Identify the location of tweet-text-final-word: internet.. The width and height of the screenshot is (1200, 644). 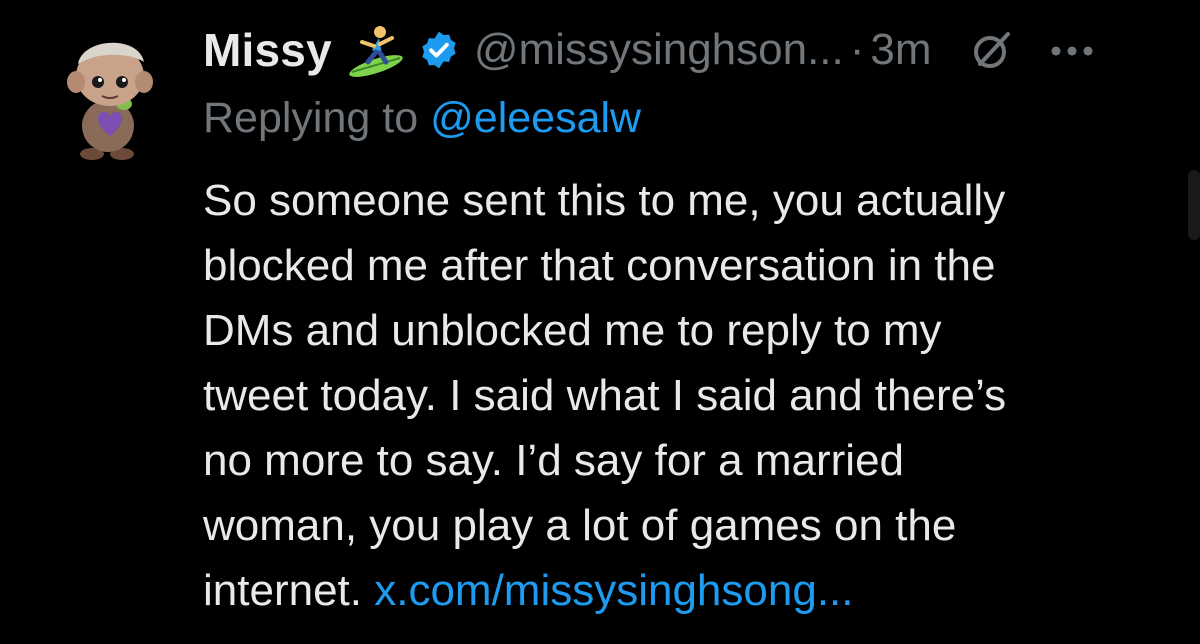
(282, 590).